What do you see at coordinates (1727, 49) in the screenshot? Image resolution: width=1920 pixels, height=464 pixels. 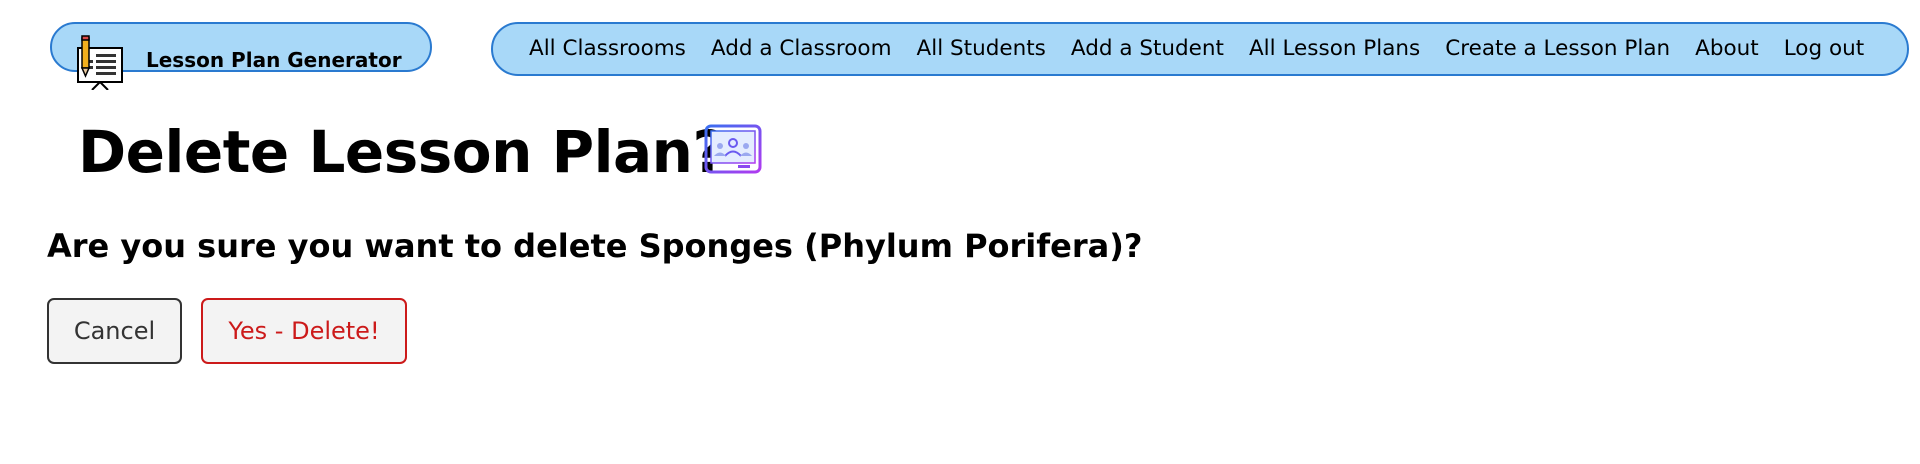 I see `nav-about: About` at bounding box center [1727, 49].